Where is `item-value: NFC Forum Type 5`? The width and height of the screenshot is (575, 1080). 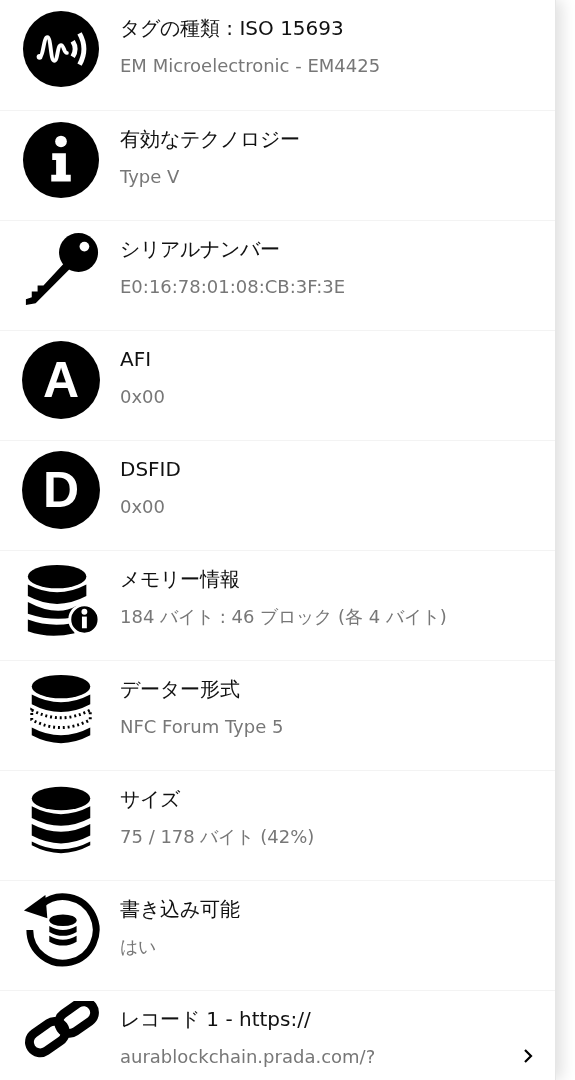
item-value: NFC Forum Type 5 is located at coordinates (202, 727).